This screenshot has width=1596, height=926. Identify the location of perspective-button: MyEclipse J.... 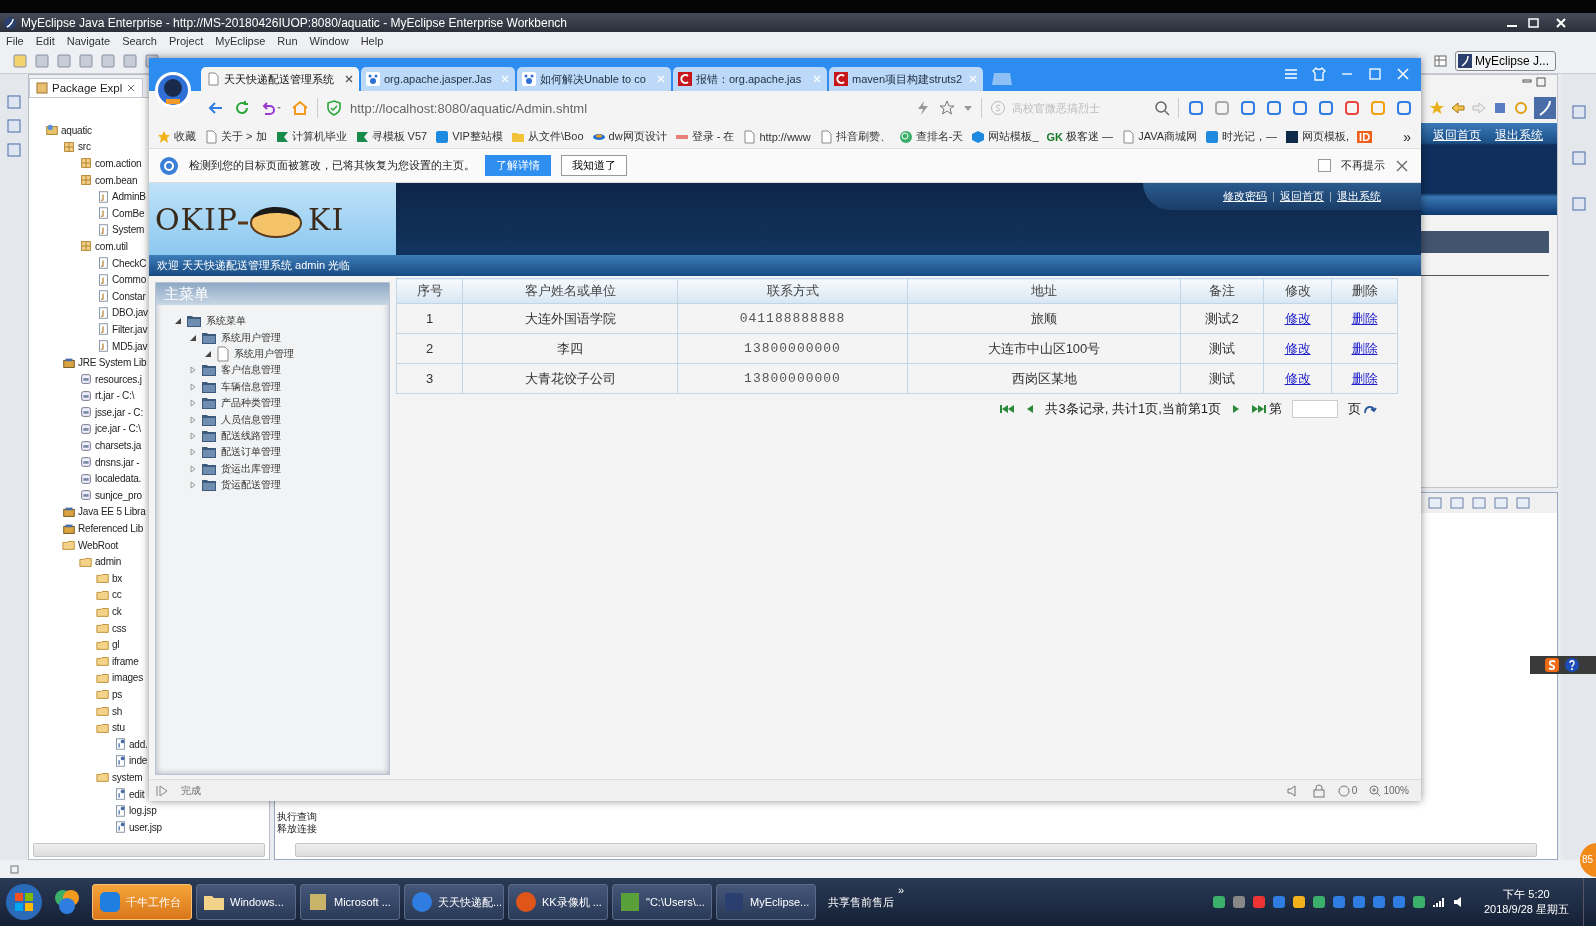
(1505, 61).